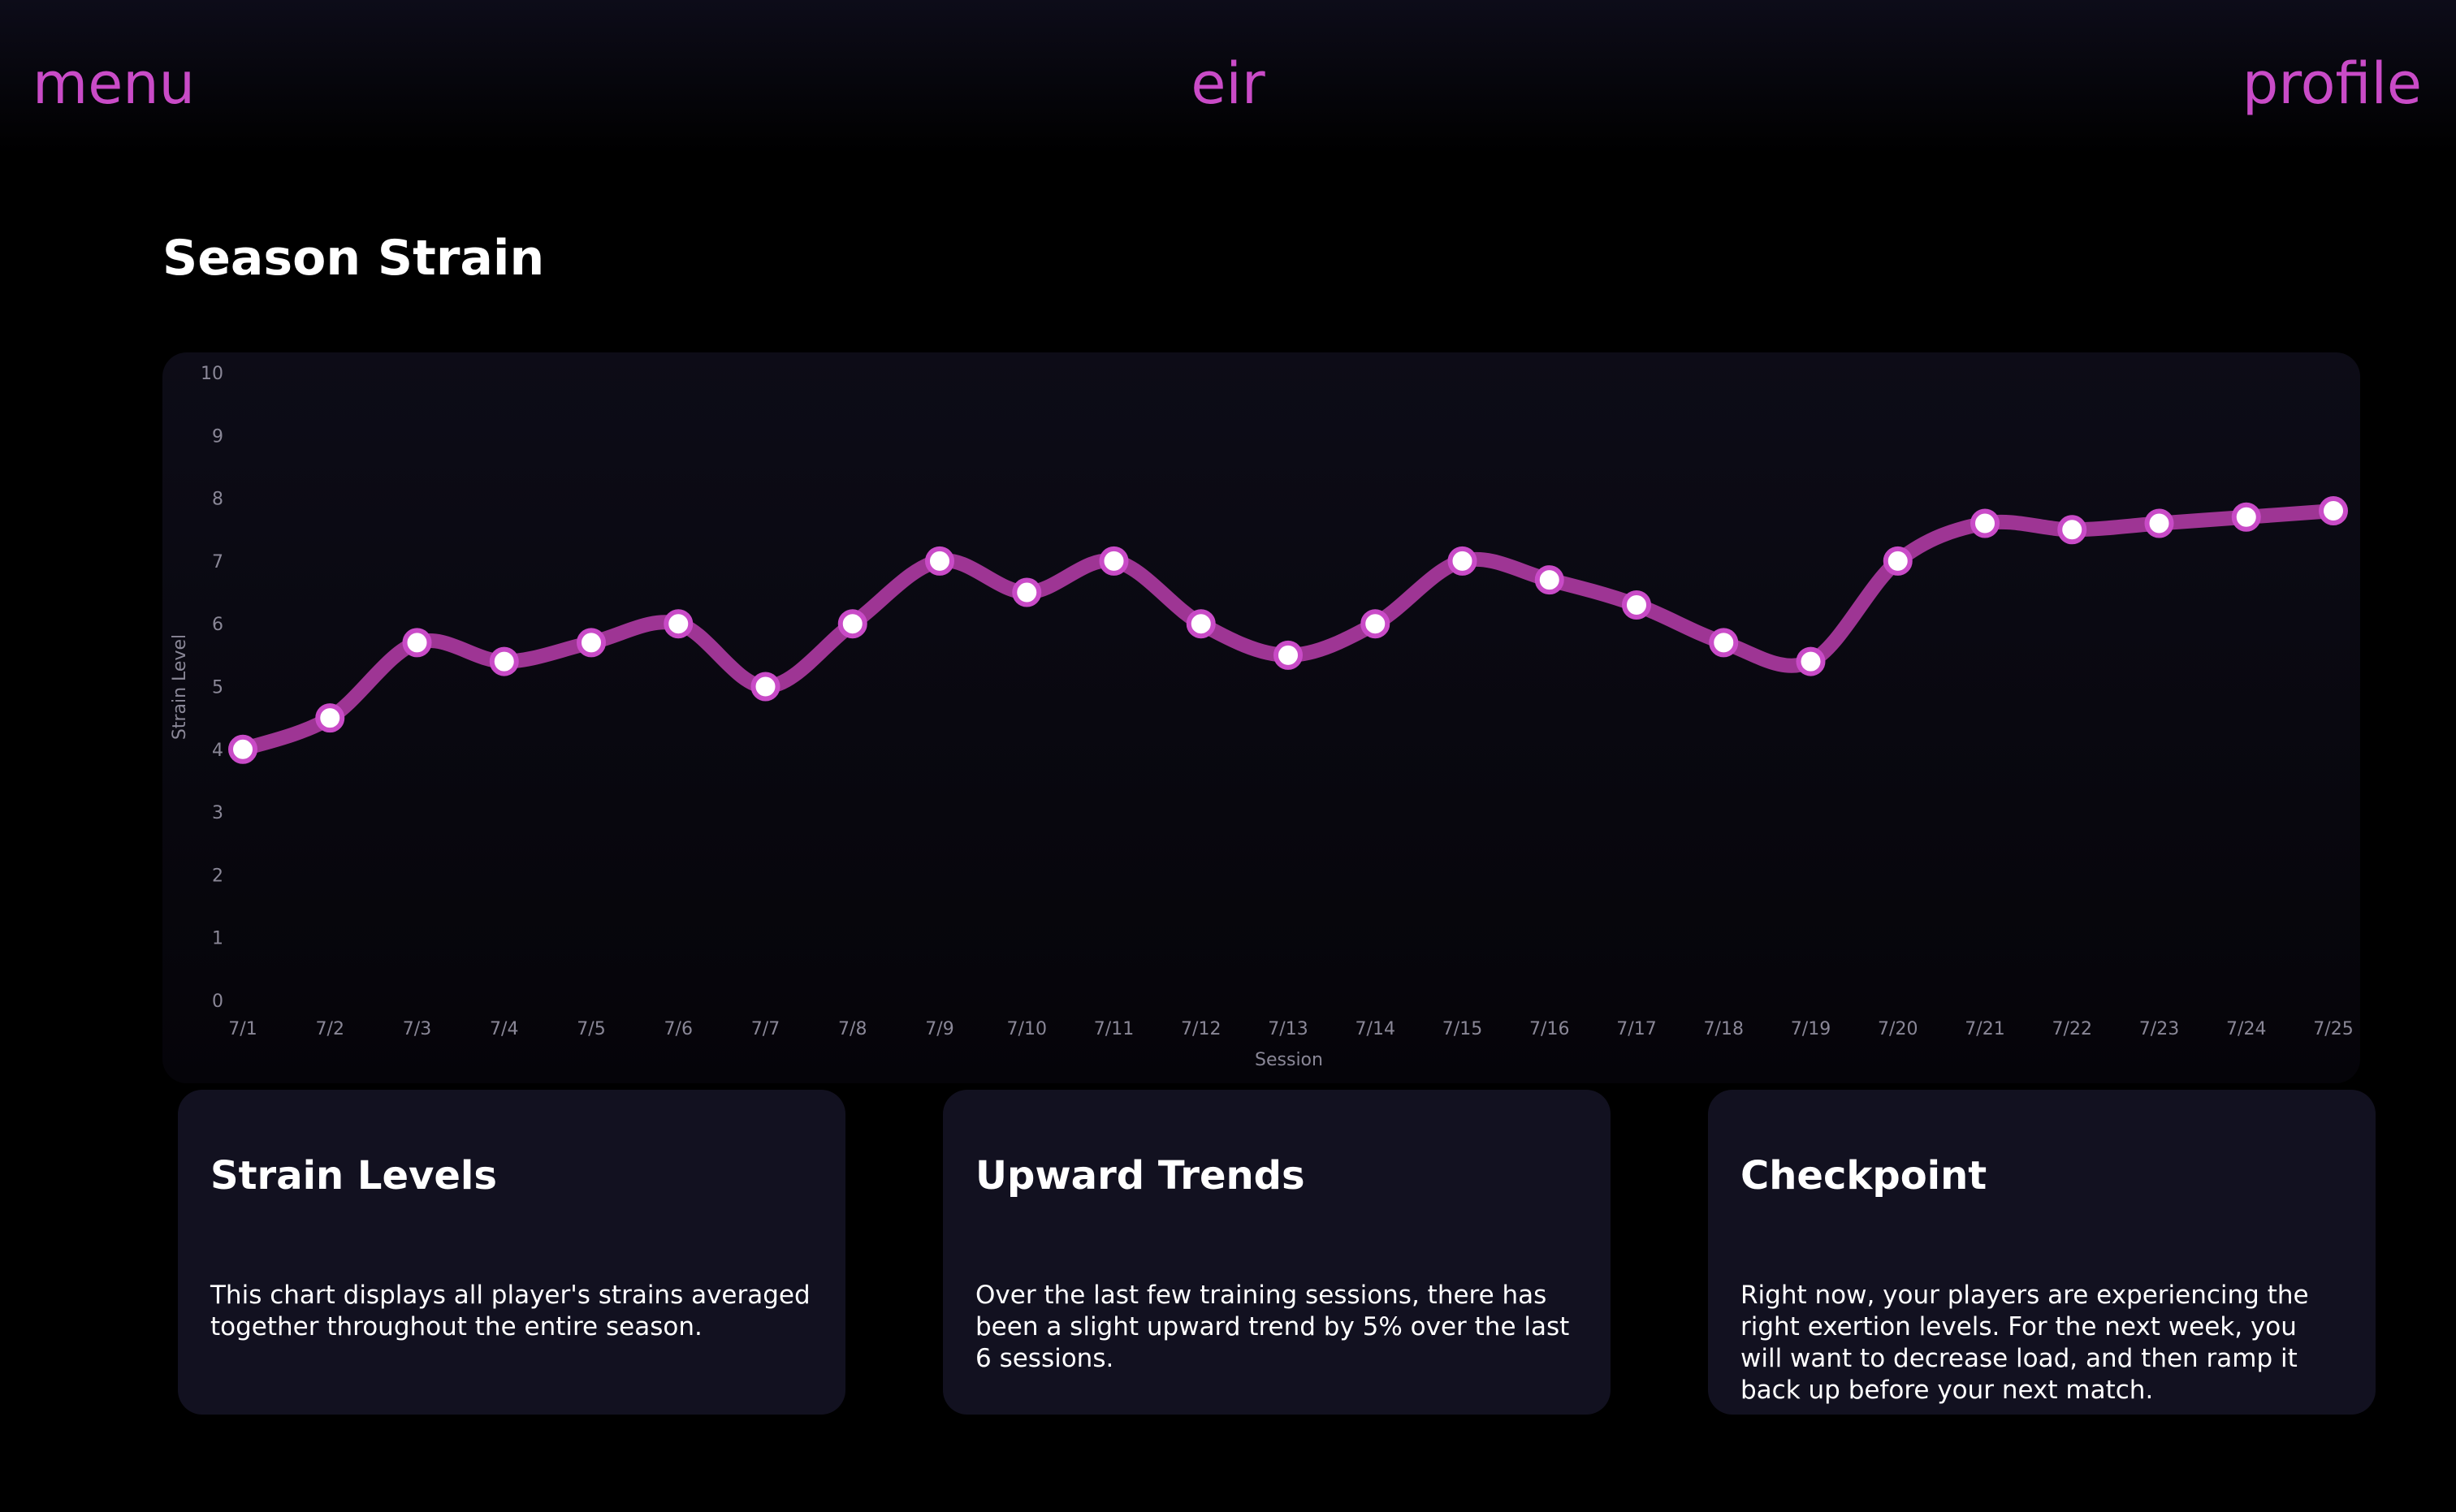 The image size is (2456, 1512). Describe the element at coordinates (939, 1029) in the screenshot. I see `x-tick-label: 7/9` at that location.